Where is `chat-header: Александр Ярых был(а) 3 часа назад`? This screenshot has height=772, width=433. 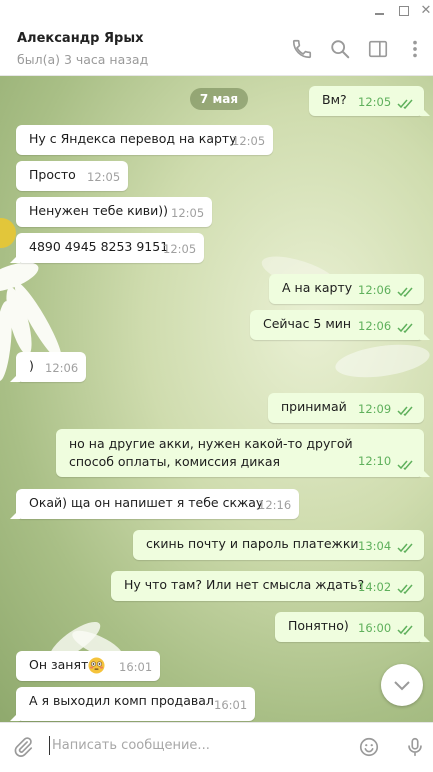 chat-header: Александр Ярых был(а) 3 часа назад is located at coordinates (216, 49).